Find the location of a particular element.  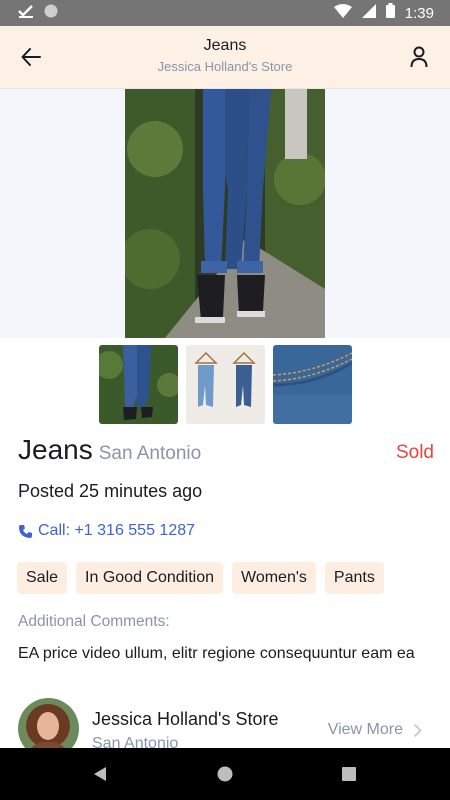

tag-pants: Pants is located at coordinates (354, 578).